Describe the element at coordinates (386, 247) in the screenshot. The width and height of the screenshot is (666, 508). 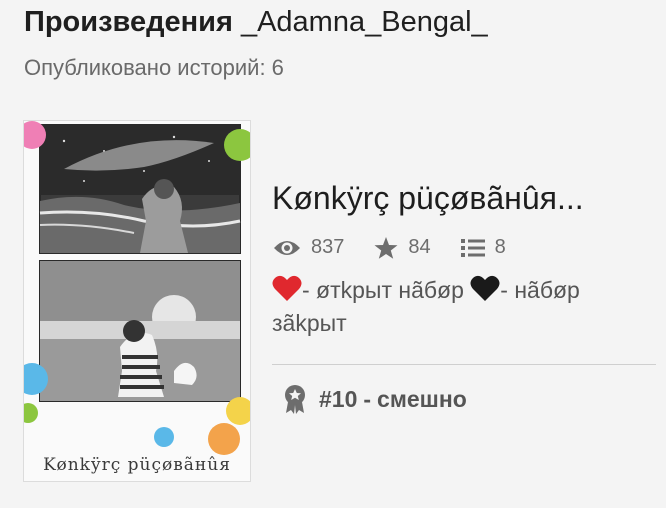
I see `star-icon` at that location.